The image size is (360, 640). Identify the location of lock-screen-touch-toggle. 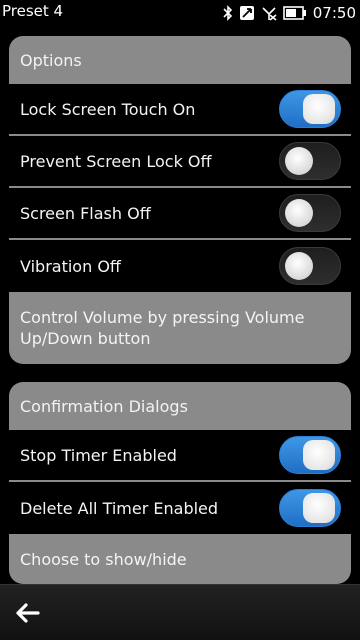
(310, 109).